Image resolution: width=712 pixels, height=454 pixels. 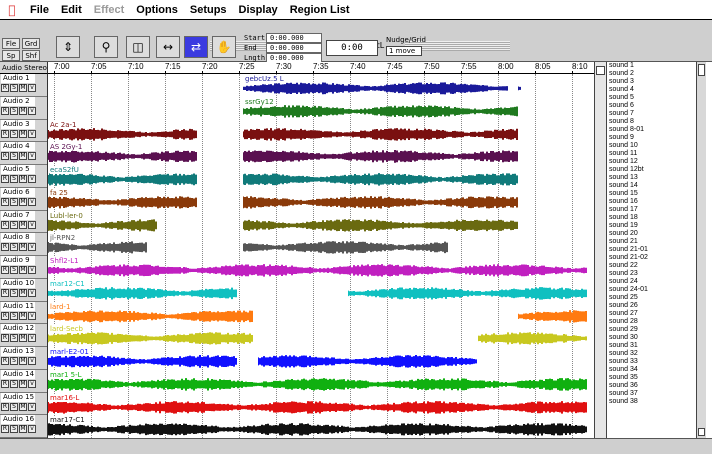 I want to click on select-tool-icon: ↔, so click(x=168, y=47).